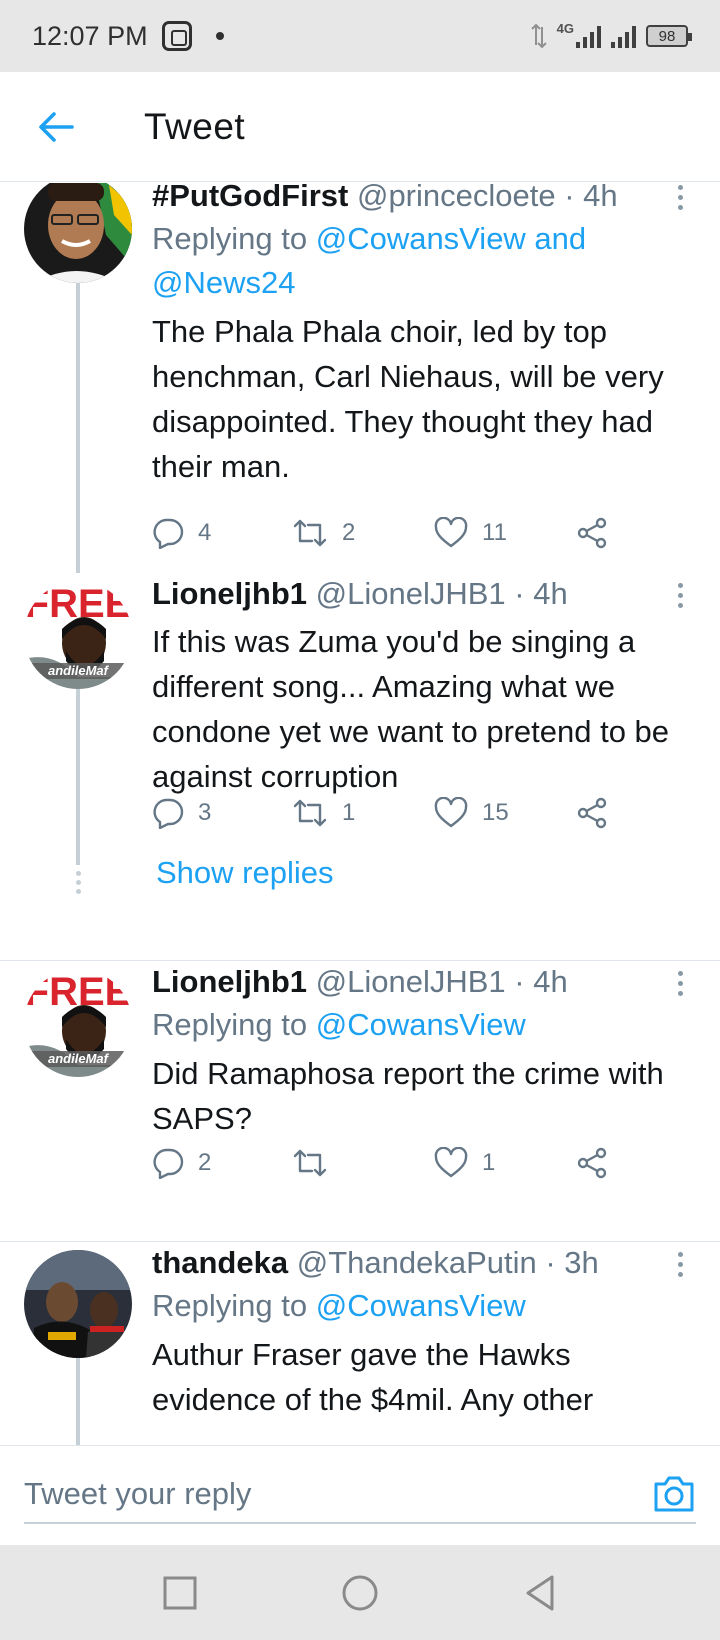  I want to click on system-nav-bar, so click(360, 1592).